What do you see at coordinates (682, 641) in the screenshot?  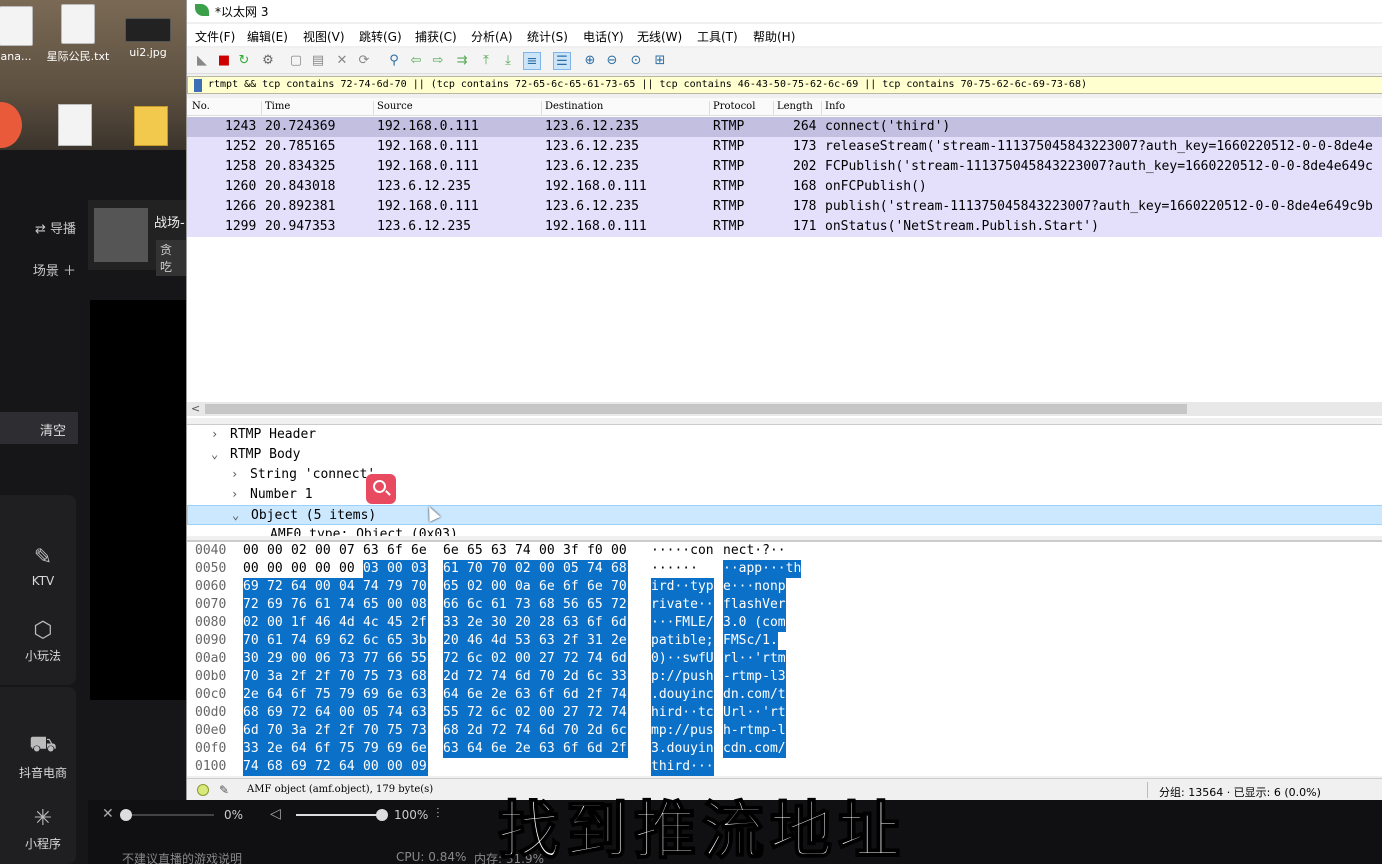 I see `ascii-chunk: patible;` at bounding box center [682, 641].